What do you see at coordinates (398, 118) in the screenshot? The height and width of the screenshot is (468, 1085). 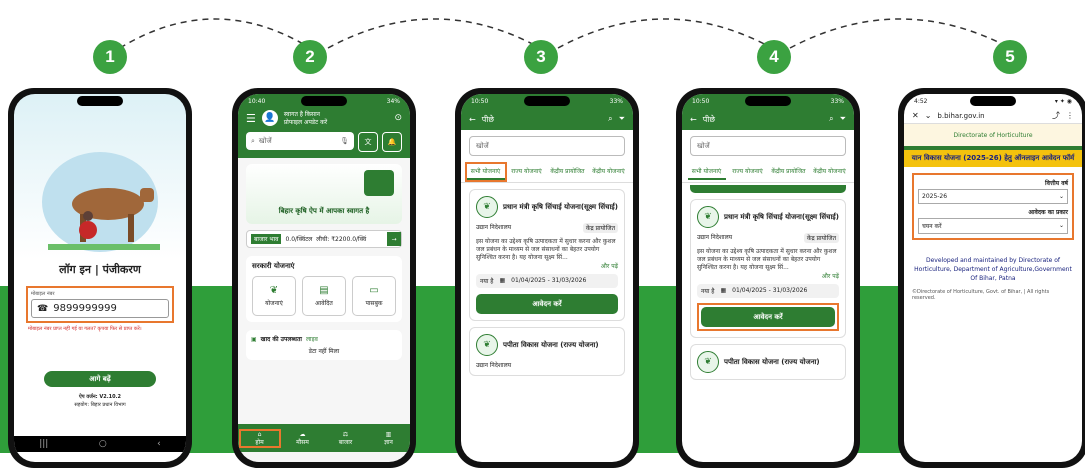 I see `settings-icon: ⊙` at bounding box center [398, 118].